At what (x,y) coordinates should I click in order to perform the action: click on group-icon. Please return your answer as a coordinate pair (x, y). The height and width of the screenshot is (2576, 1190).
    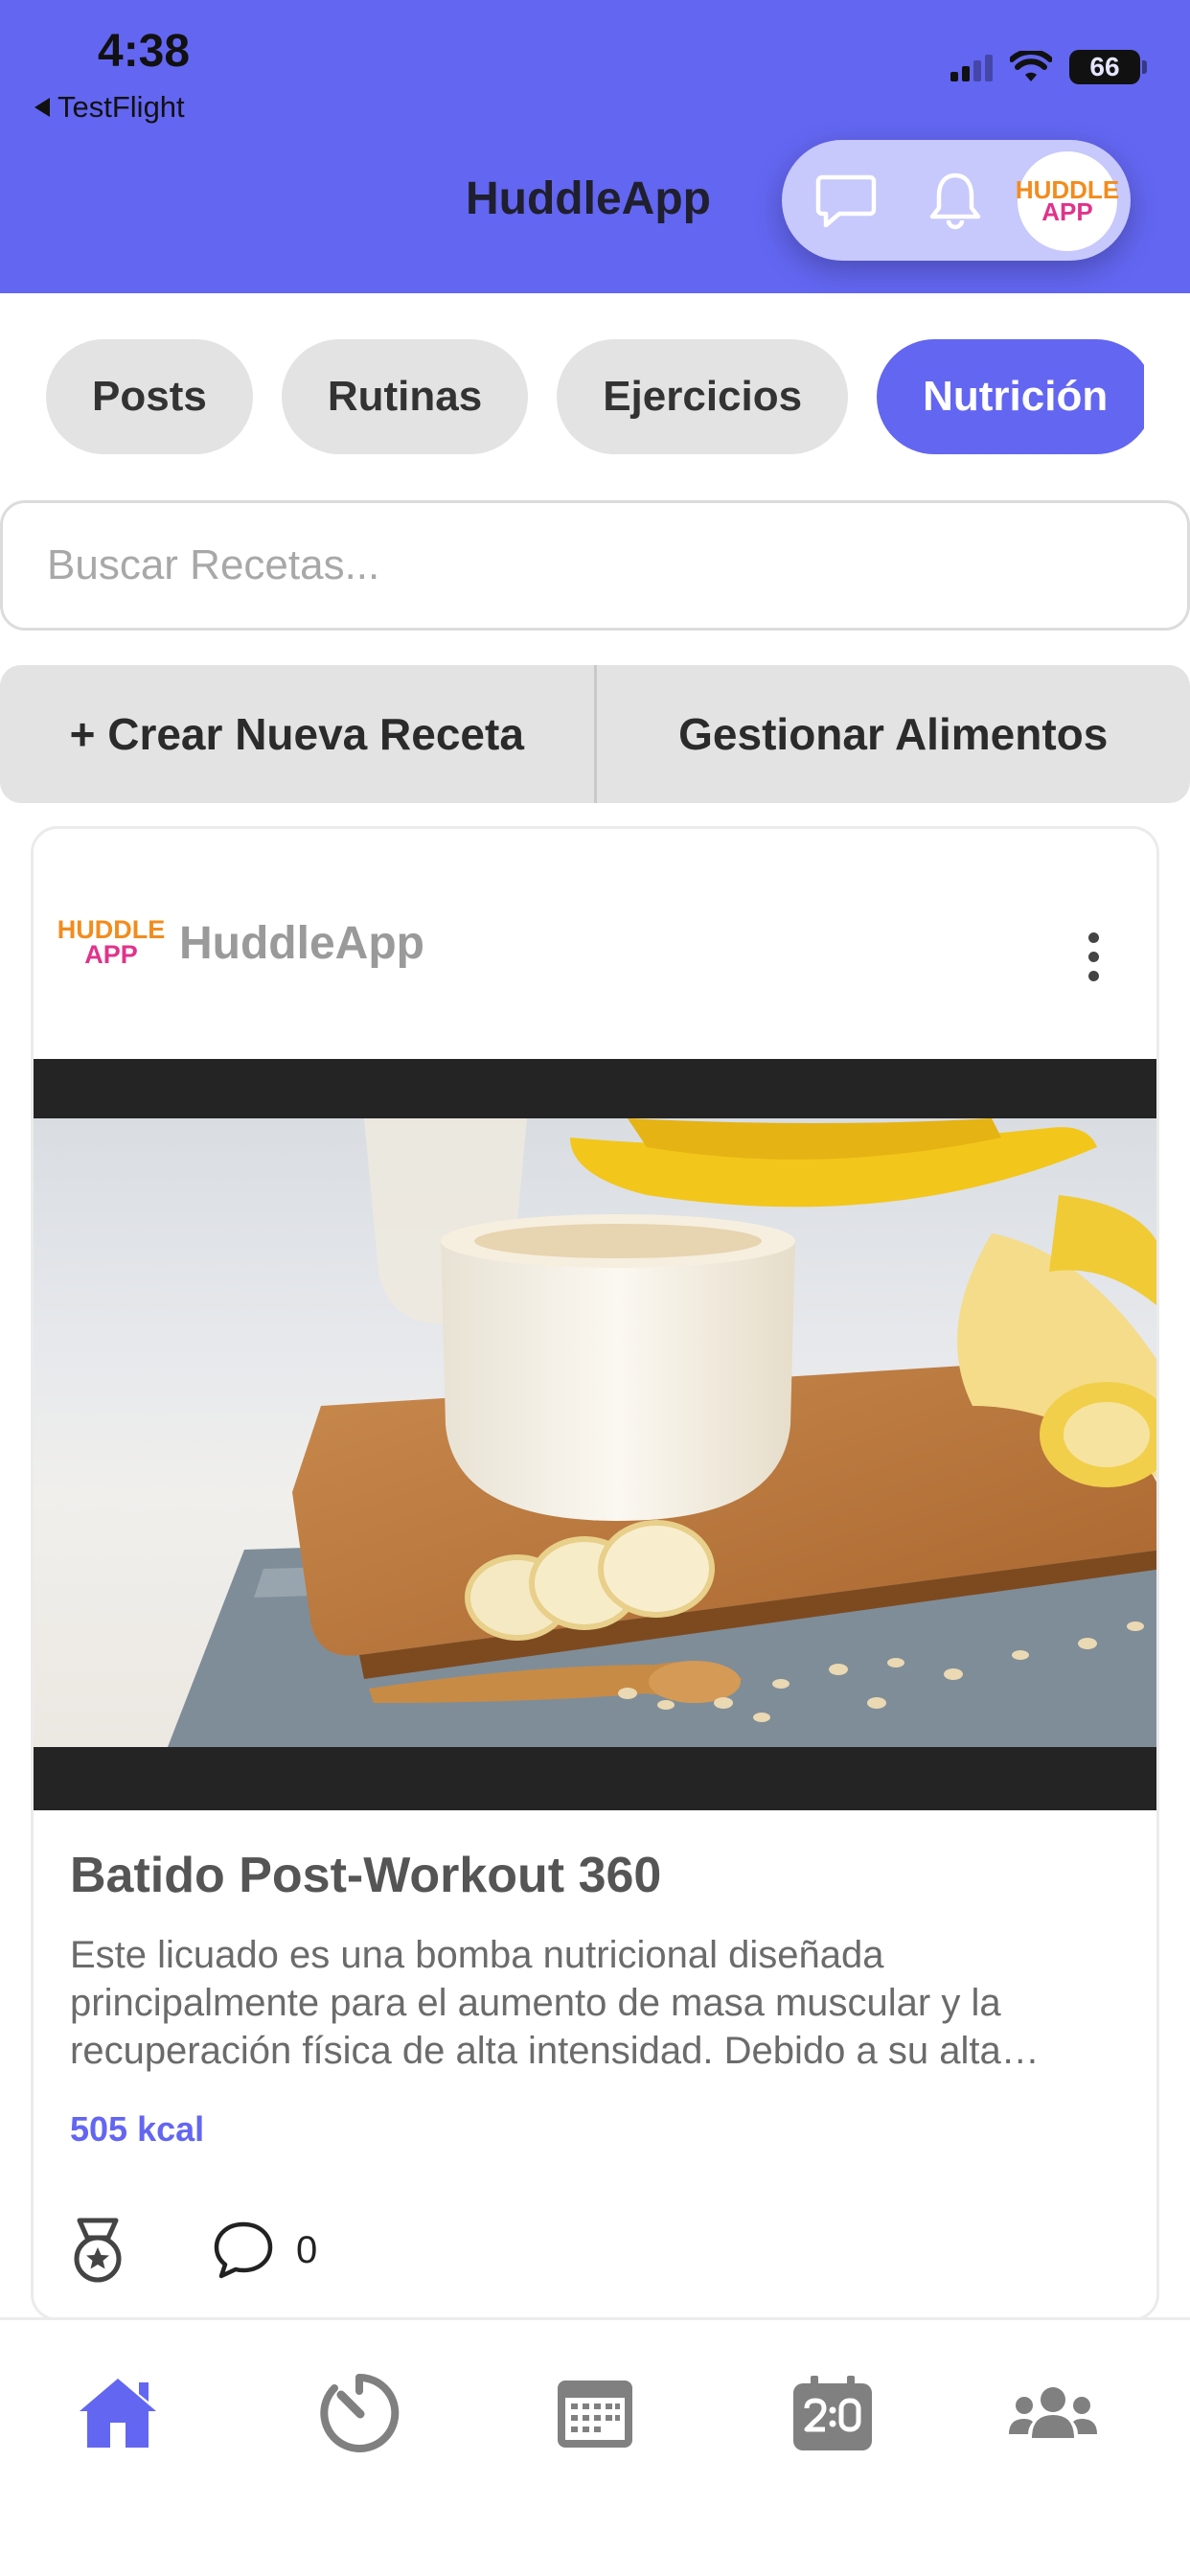
    Looking at the image, I should click on (1053, 2412).